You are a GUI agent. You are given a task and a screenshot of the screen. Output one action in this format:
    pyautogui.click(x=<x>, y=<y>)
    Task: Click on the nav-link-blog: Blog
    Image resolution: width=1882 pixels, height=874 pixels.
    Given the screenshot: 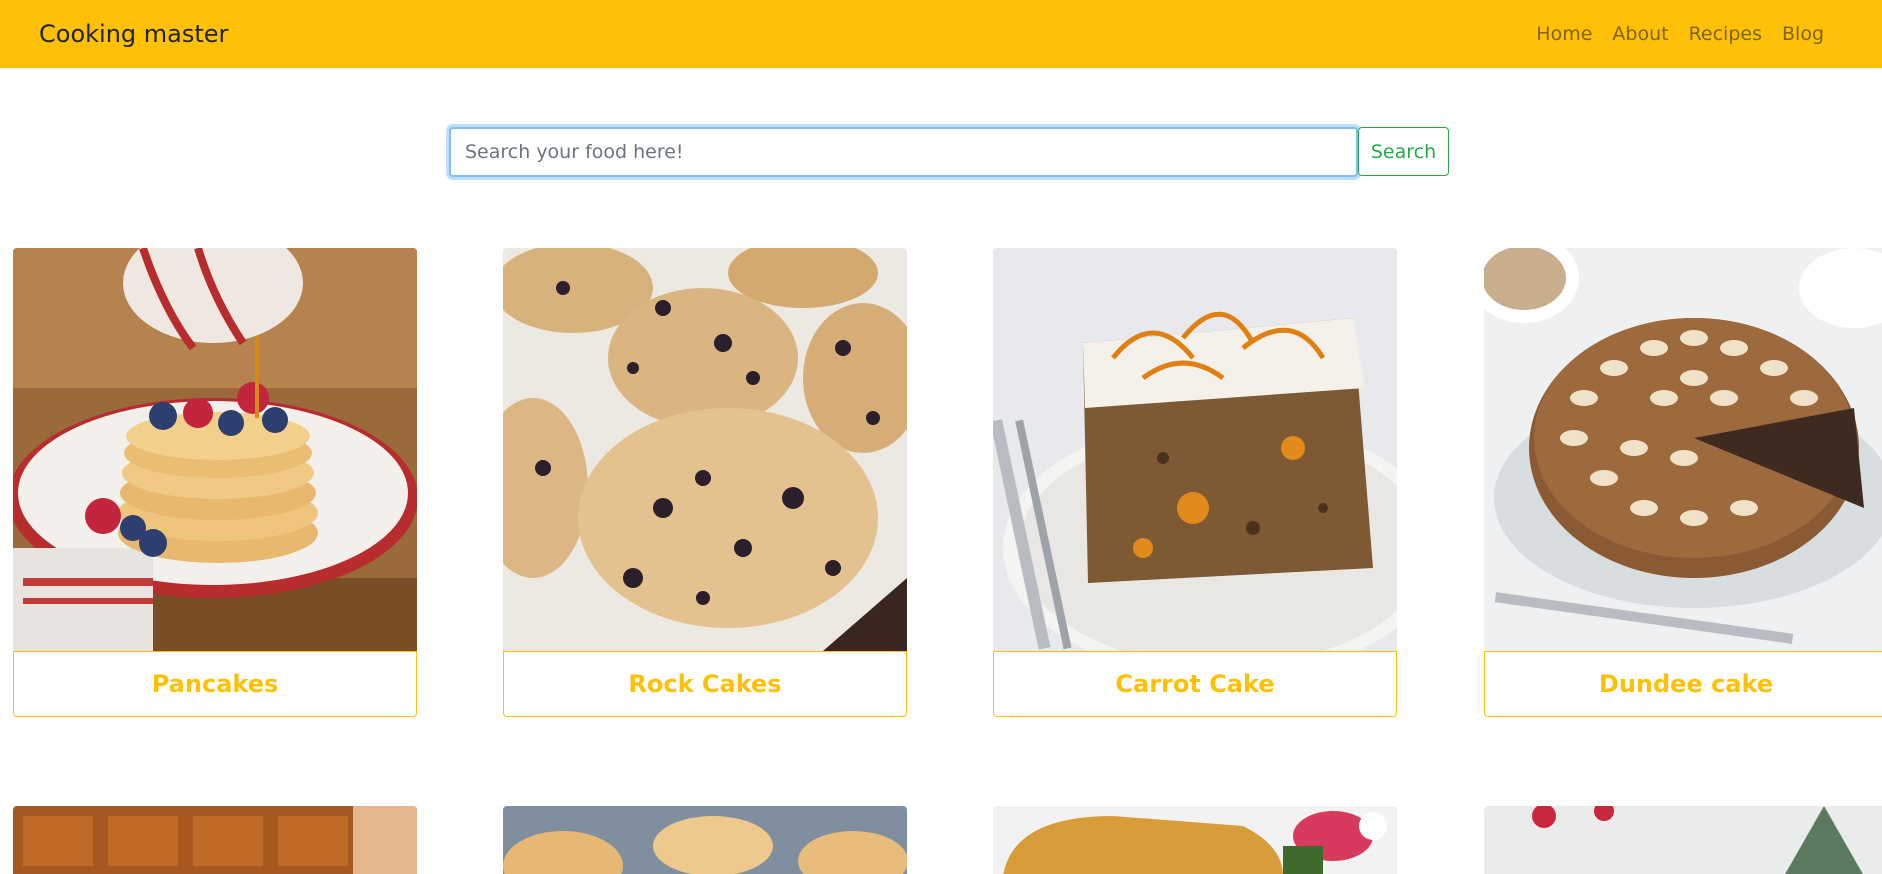 What is the action you would take?
    pyautogui.click(x=1803, y=34)
    